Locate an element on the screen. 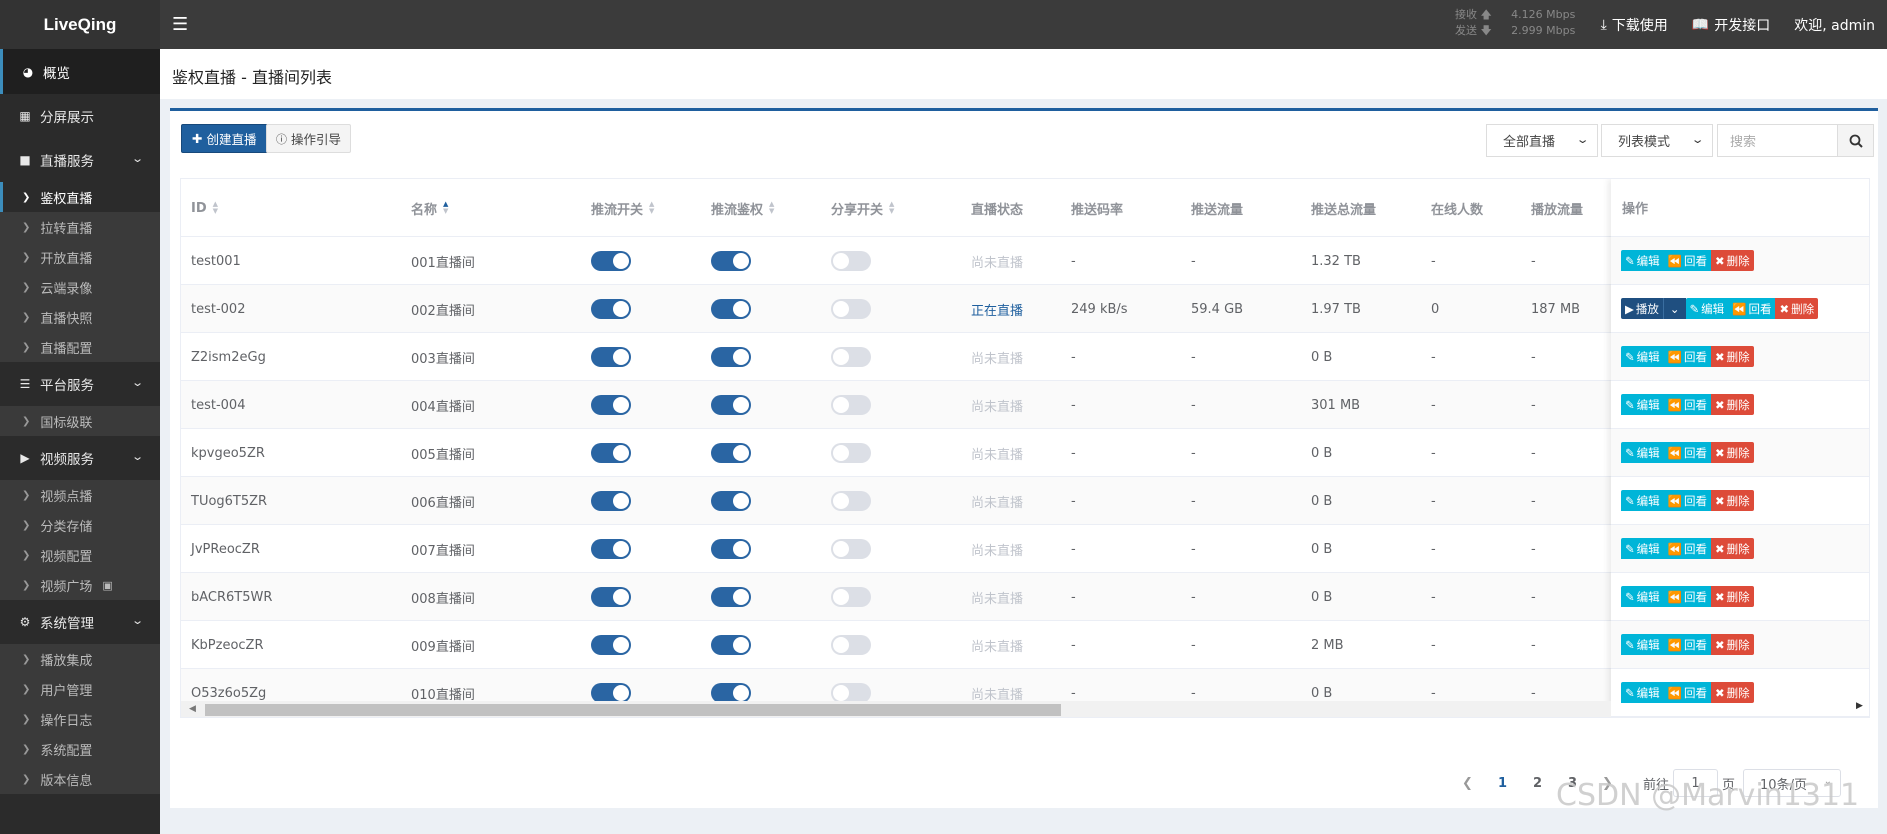 This screenshot has width=1887, height=834. guide-button: ⓘ 操作引导 is located at coordinates (309, 138).